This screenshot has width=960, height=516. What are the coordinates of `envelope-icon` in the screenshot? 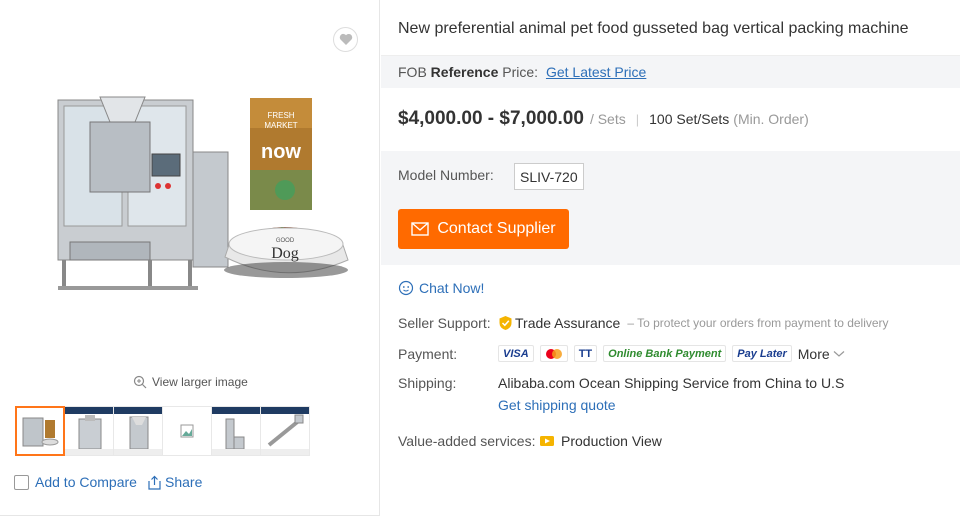 It's located at (420, 229).